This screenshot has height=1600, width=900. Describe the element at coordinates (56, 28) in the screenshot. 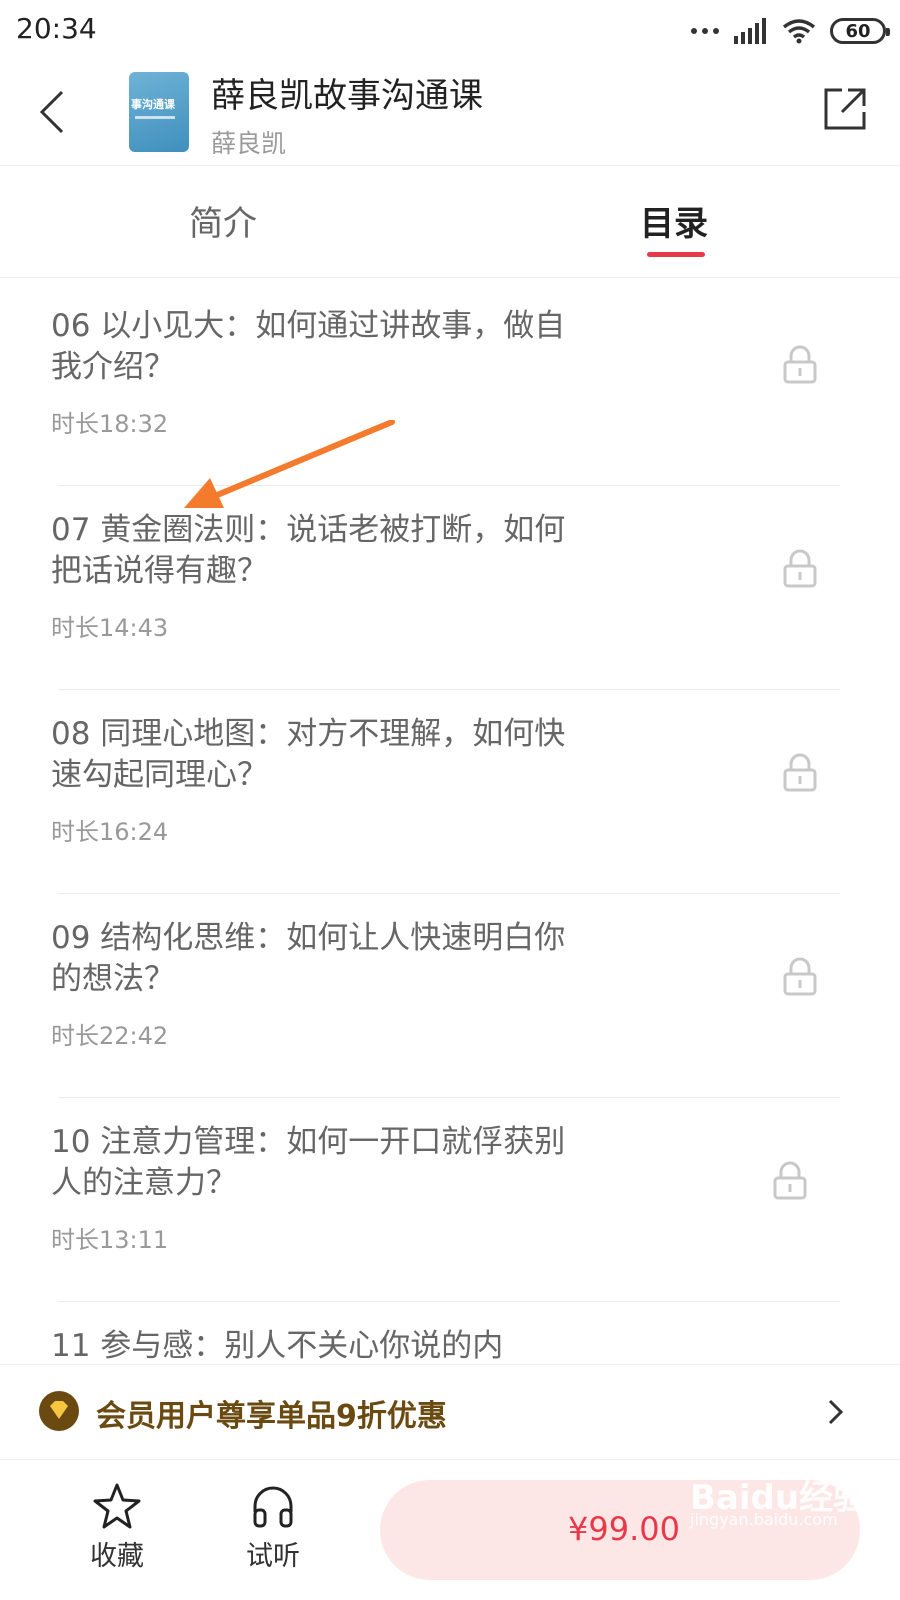

I see `status-time: 20:34` at that location.